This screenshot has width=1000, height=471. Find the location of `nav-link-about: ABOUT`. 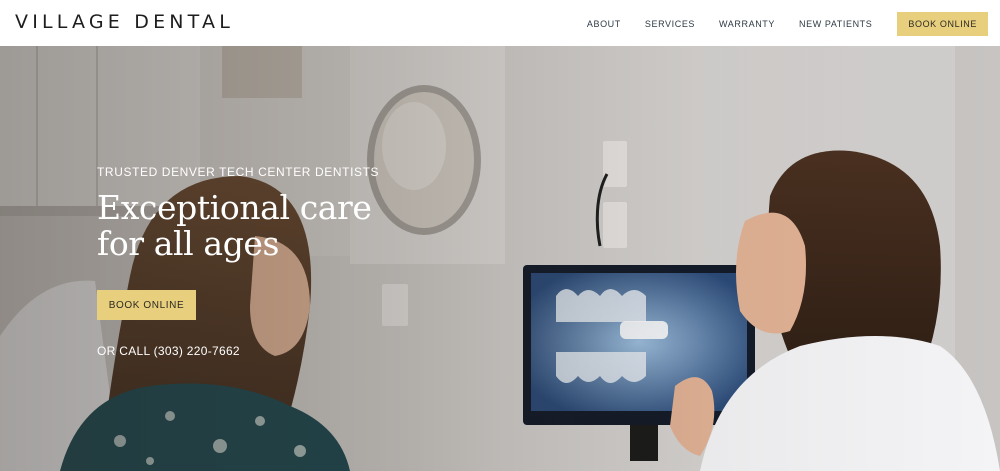

nav-link-about: ABOUT is located at coordinates (604, 24).